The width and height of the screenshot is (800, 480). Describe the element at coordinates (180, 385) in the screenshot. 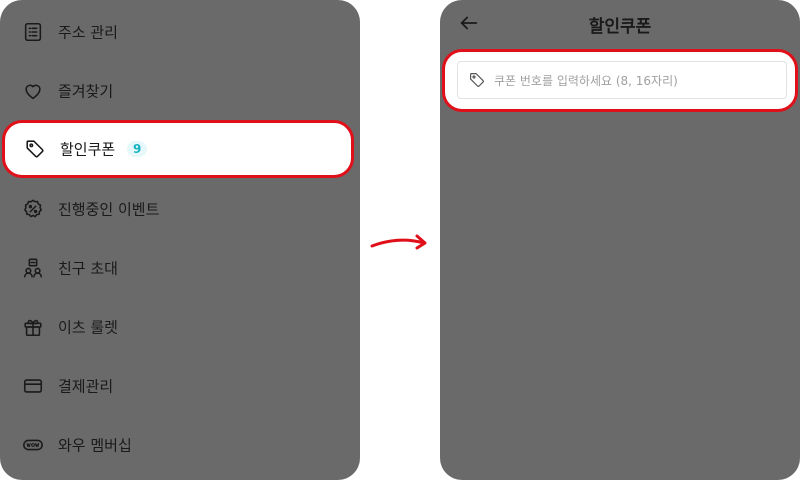

I see `menu-item-payment: 결제관리` at that location.